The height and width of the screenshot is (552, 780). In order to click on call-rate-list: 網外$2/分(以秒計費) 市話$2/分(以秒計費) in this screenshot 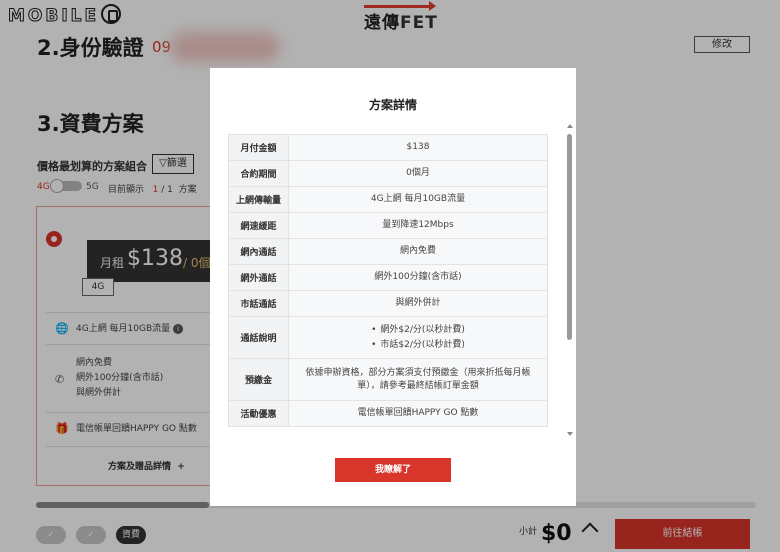, I will do `click(418, 338)`.